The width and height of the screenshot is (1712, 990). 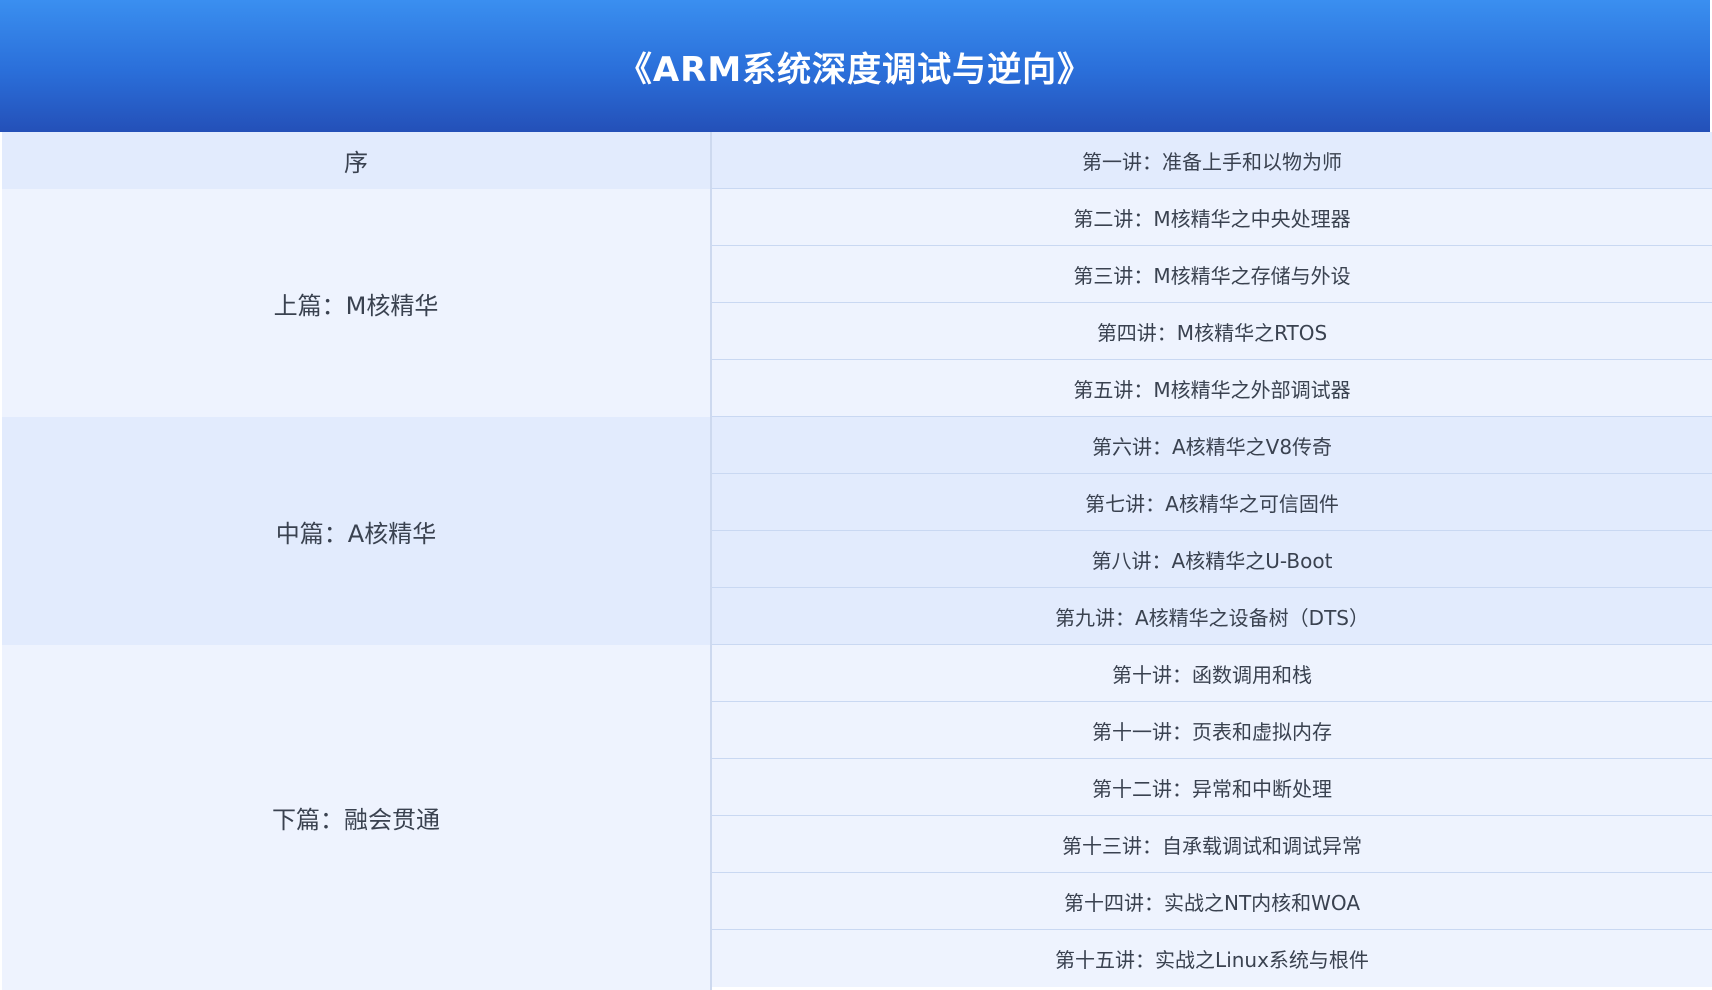 I want to click on lecture-row-11: 第十一讲：页表和虚拟内存, so click(x=1212, y=730).